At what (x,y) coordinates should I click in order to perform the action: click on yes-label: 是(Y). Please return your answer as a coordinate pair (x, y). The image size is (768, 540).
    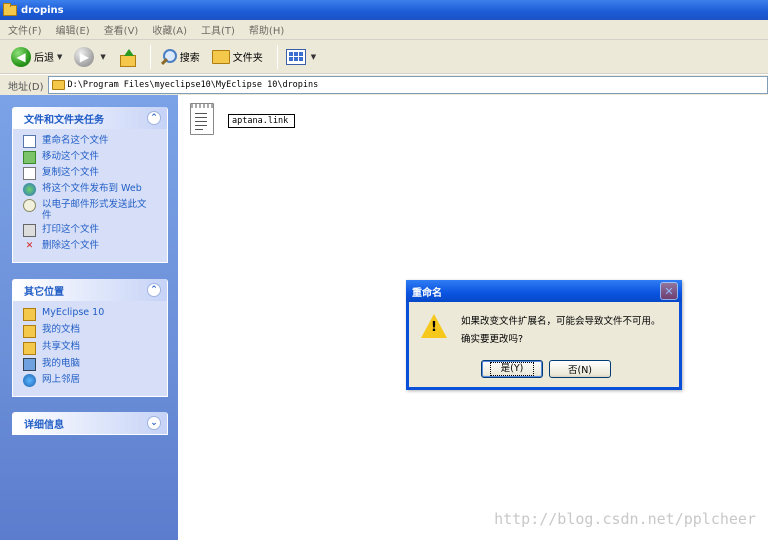
    Looking at the image, I should click on (512, 369).